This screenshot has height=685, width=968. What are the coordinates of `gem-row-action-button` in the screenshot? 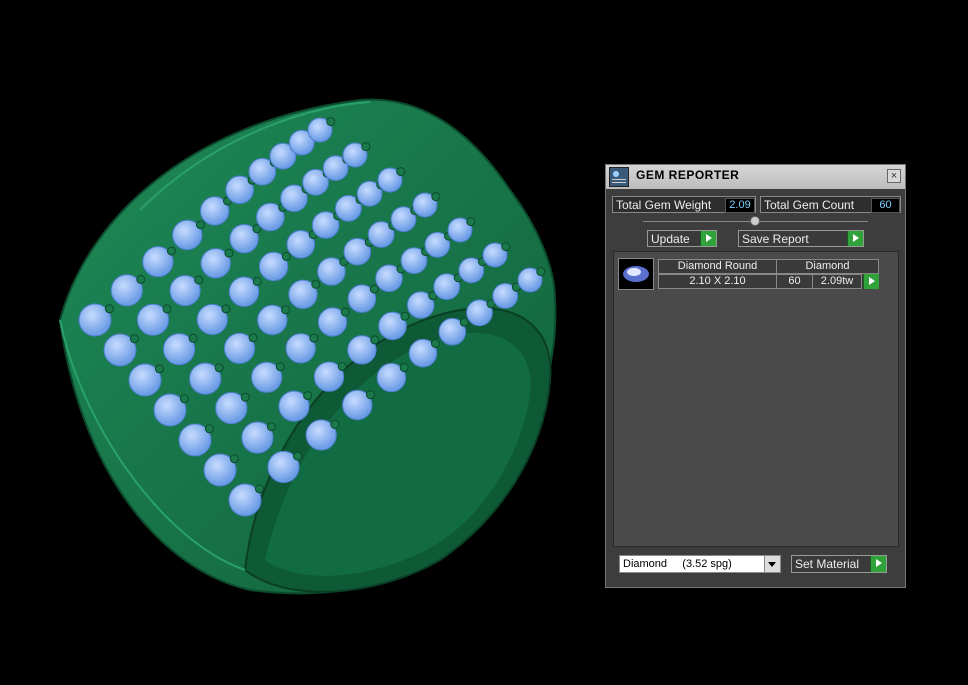 It's located at (870, 281).